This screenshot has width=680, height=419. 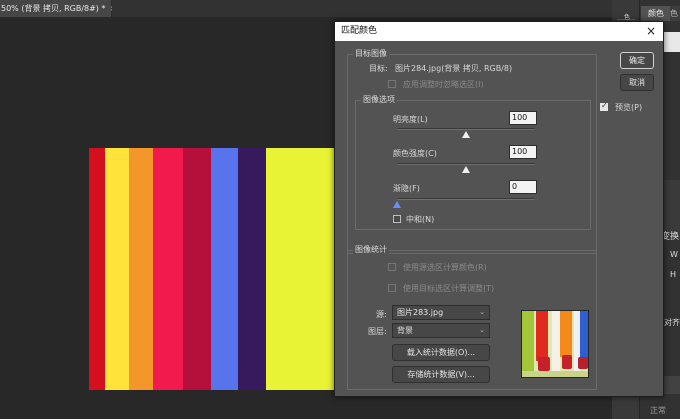 I want to click on fade-thumb, so click(x=397, y=204).